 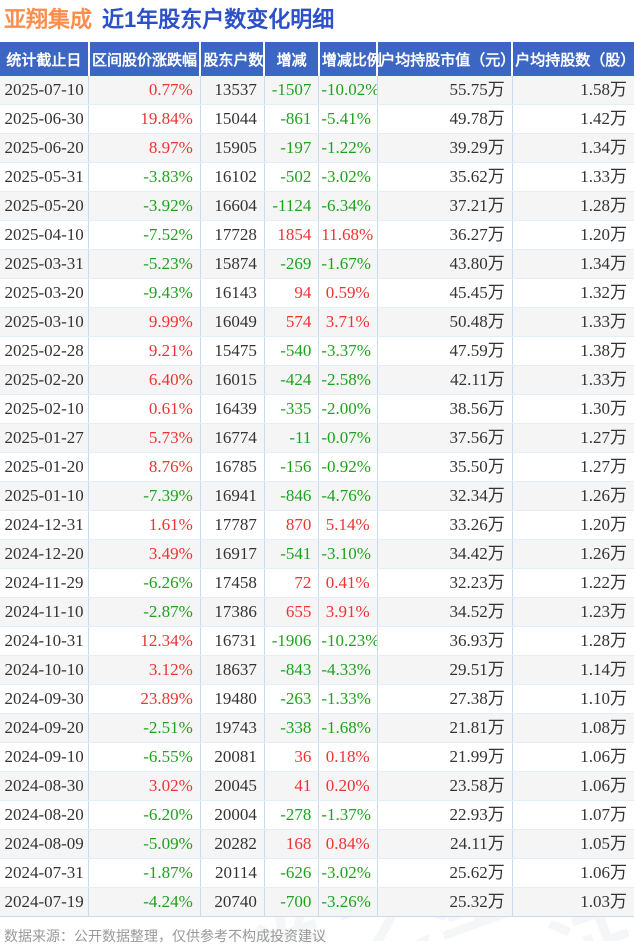 What do you see at coordinates (444, 177) in the screenshot?
I see `cell-avg-market-value: 35.62万` at bounding box center [444, 177].